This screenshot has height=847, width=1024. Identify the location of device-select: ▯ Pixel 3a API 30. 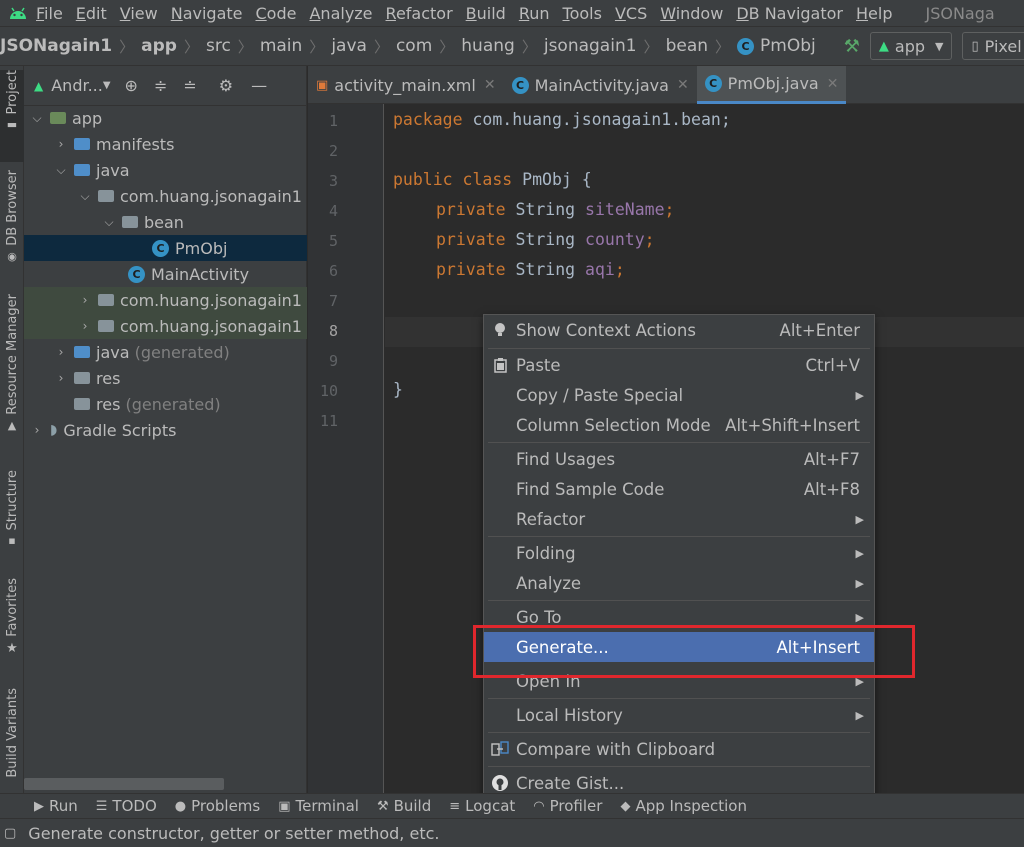
(993, 46).